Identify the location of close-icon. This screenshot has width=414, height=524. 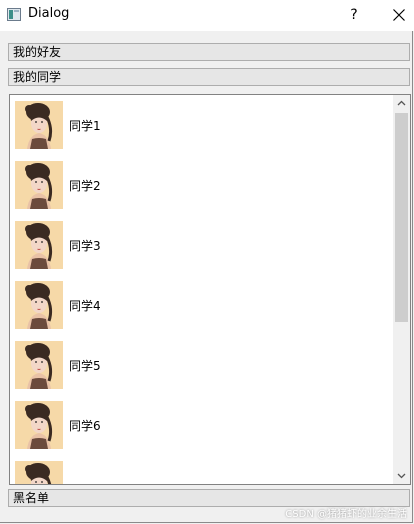
(399, 15).